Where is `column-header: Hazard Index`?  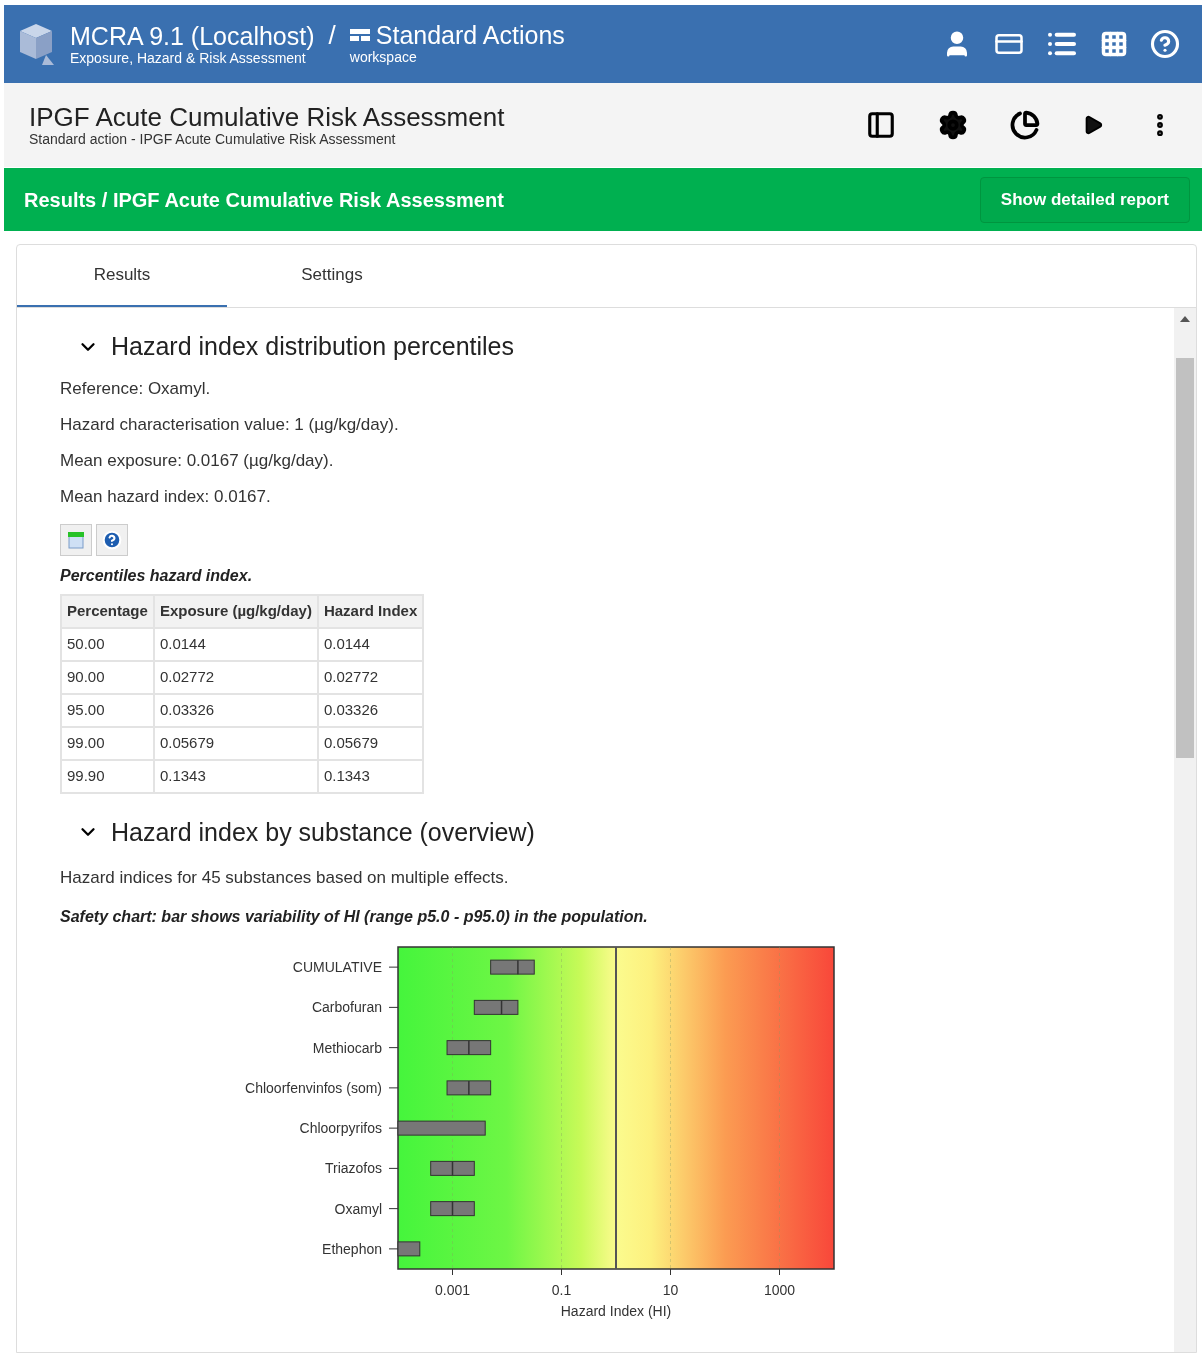
column-header: Hazard Index is located at coordinates (370, 611).